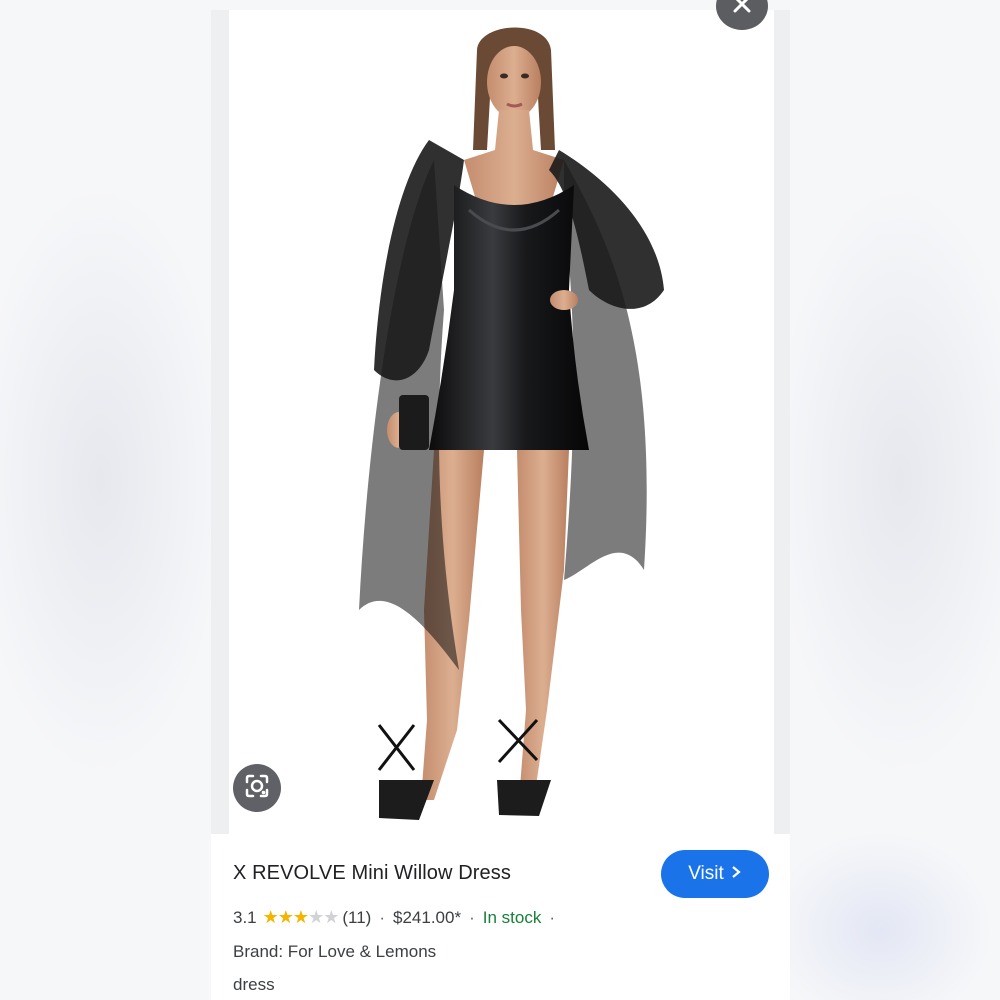 The height and width of the screenshot is (1000, 1000). I want to click on lens-search-icon, so click(257, 788).